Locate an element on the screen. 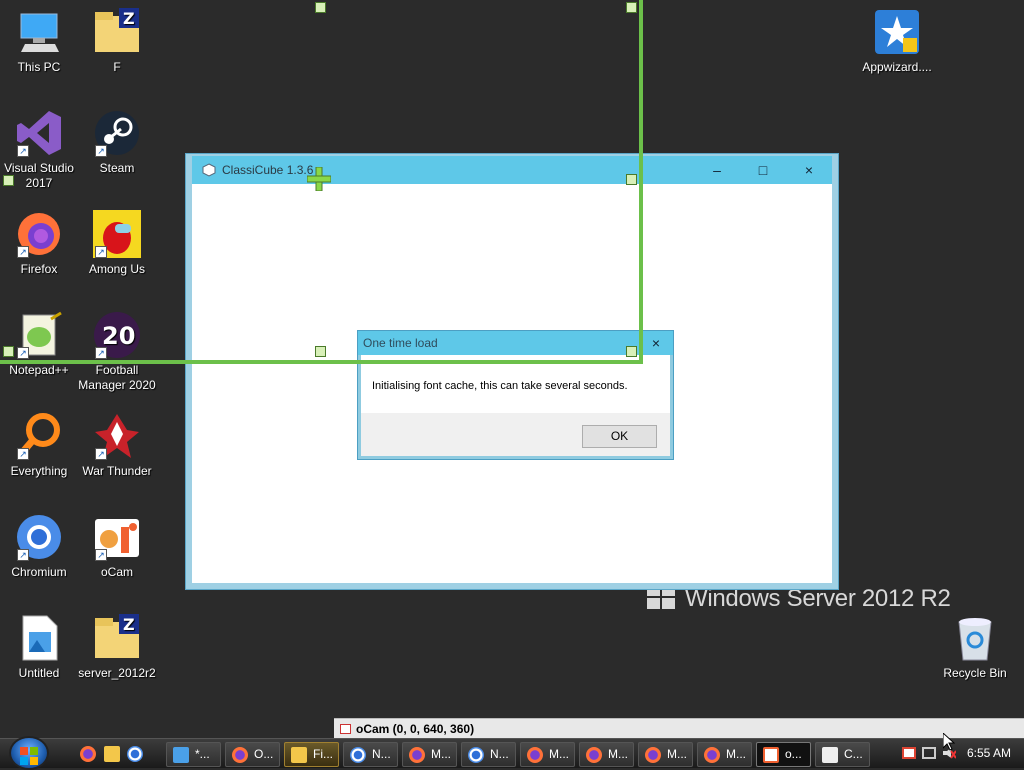 This screenshot has width=1024, height=770. quicklaunch-firefox-icon is located at coordinates (88, 754).